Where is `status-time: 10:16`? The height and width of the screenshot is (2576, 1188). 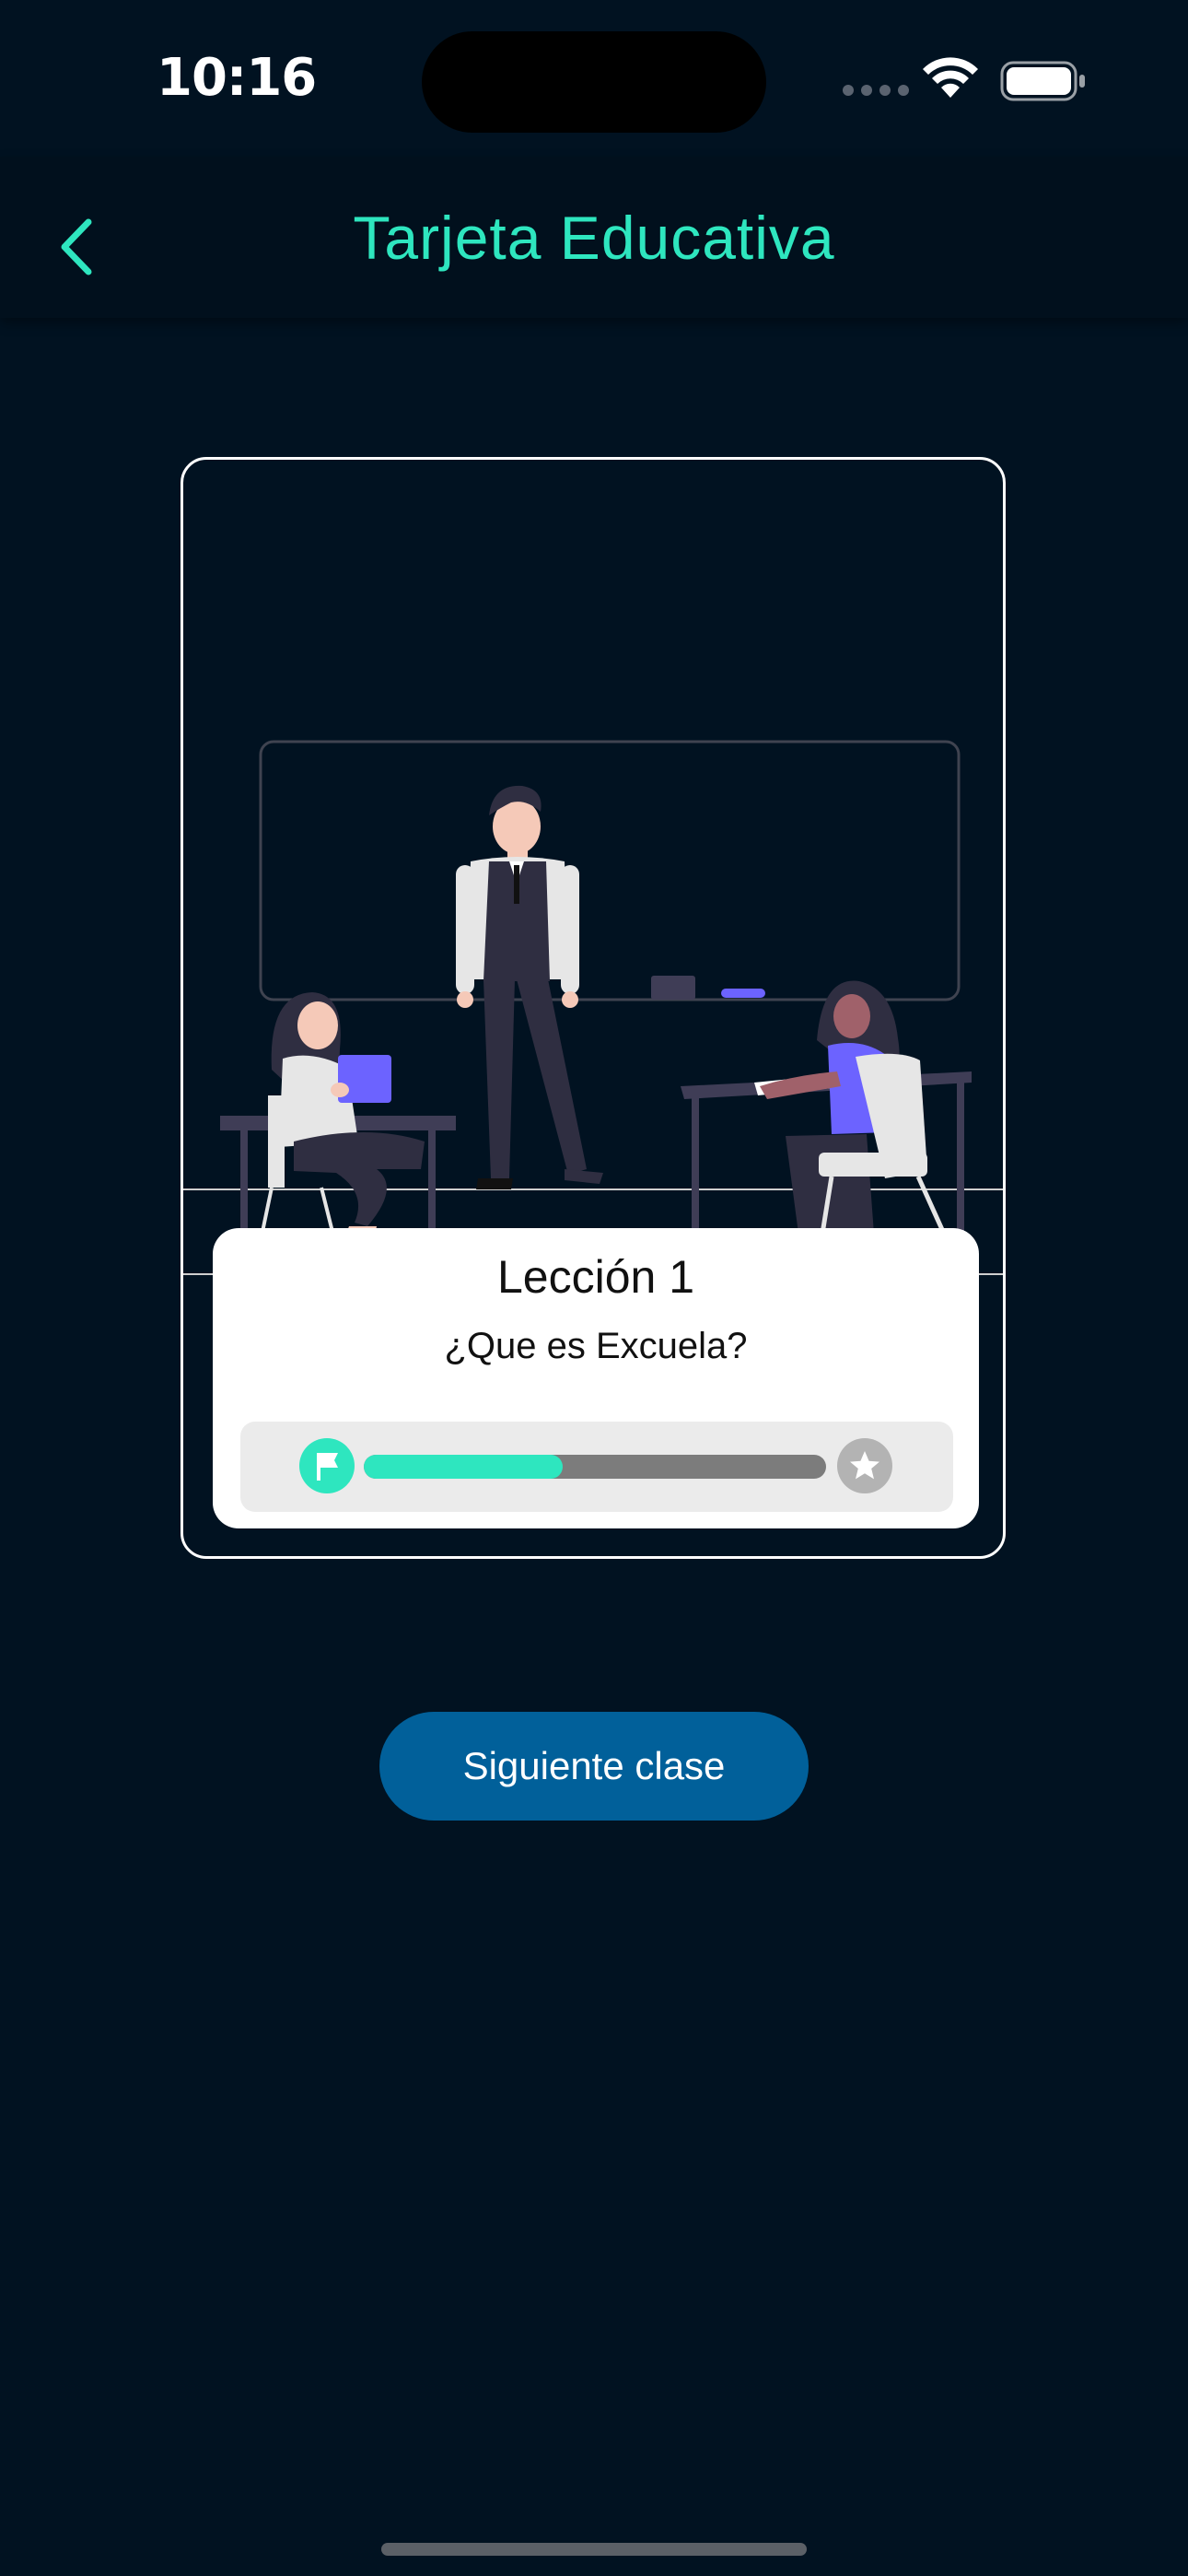 status-time: 10:16 is located at coordinates (237, 78).